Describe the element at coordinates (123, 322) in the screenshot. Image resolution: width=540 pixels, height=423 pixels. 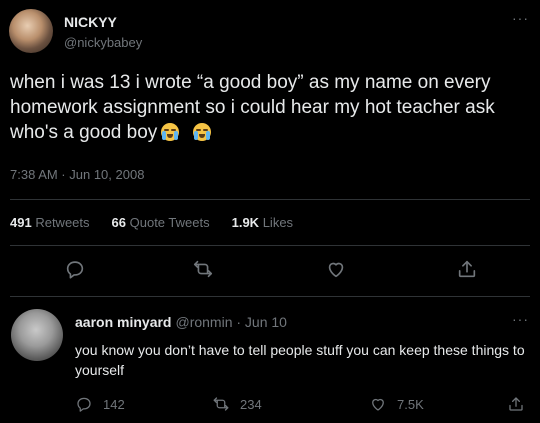
I see `reply-display-name: aaron minyard` at that location.